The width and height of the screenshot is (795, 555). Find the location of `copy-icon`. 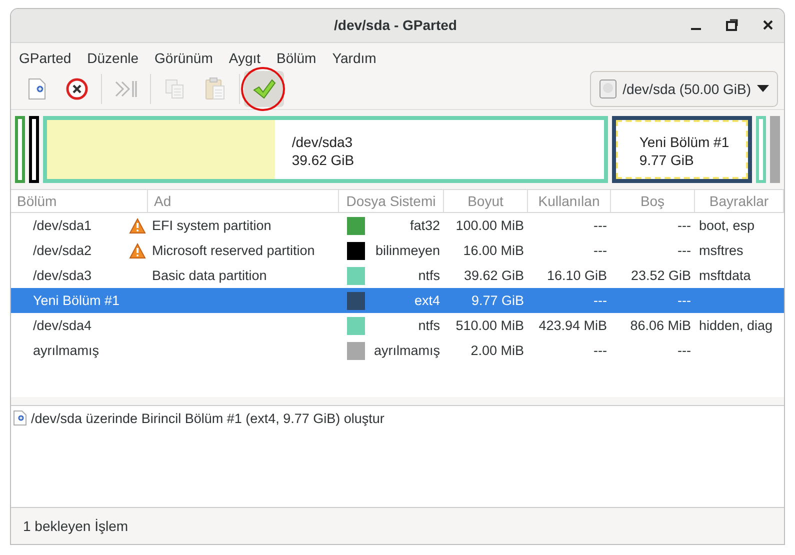

copy-icon is located at coordinates (175, 89).